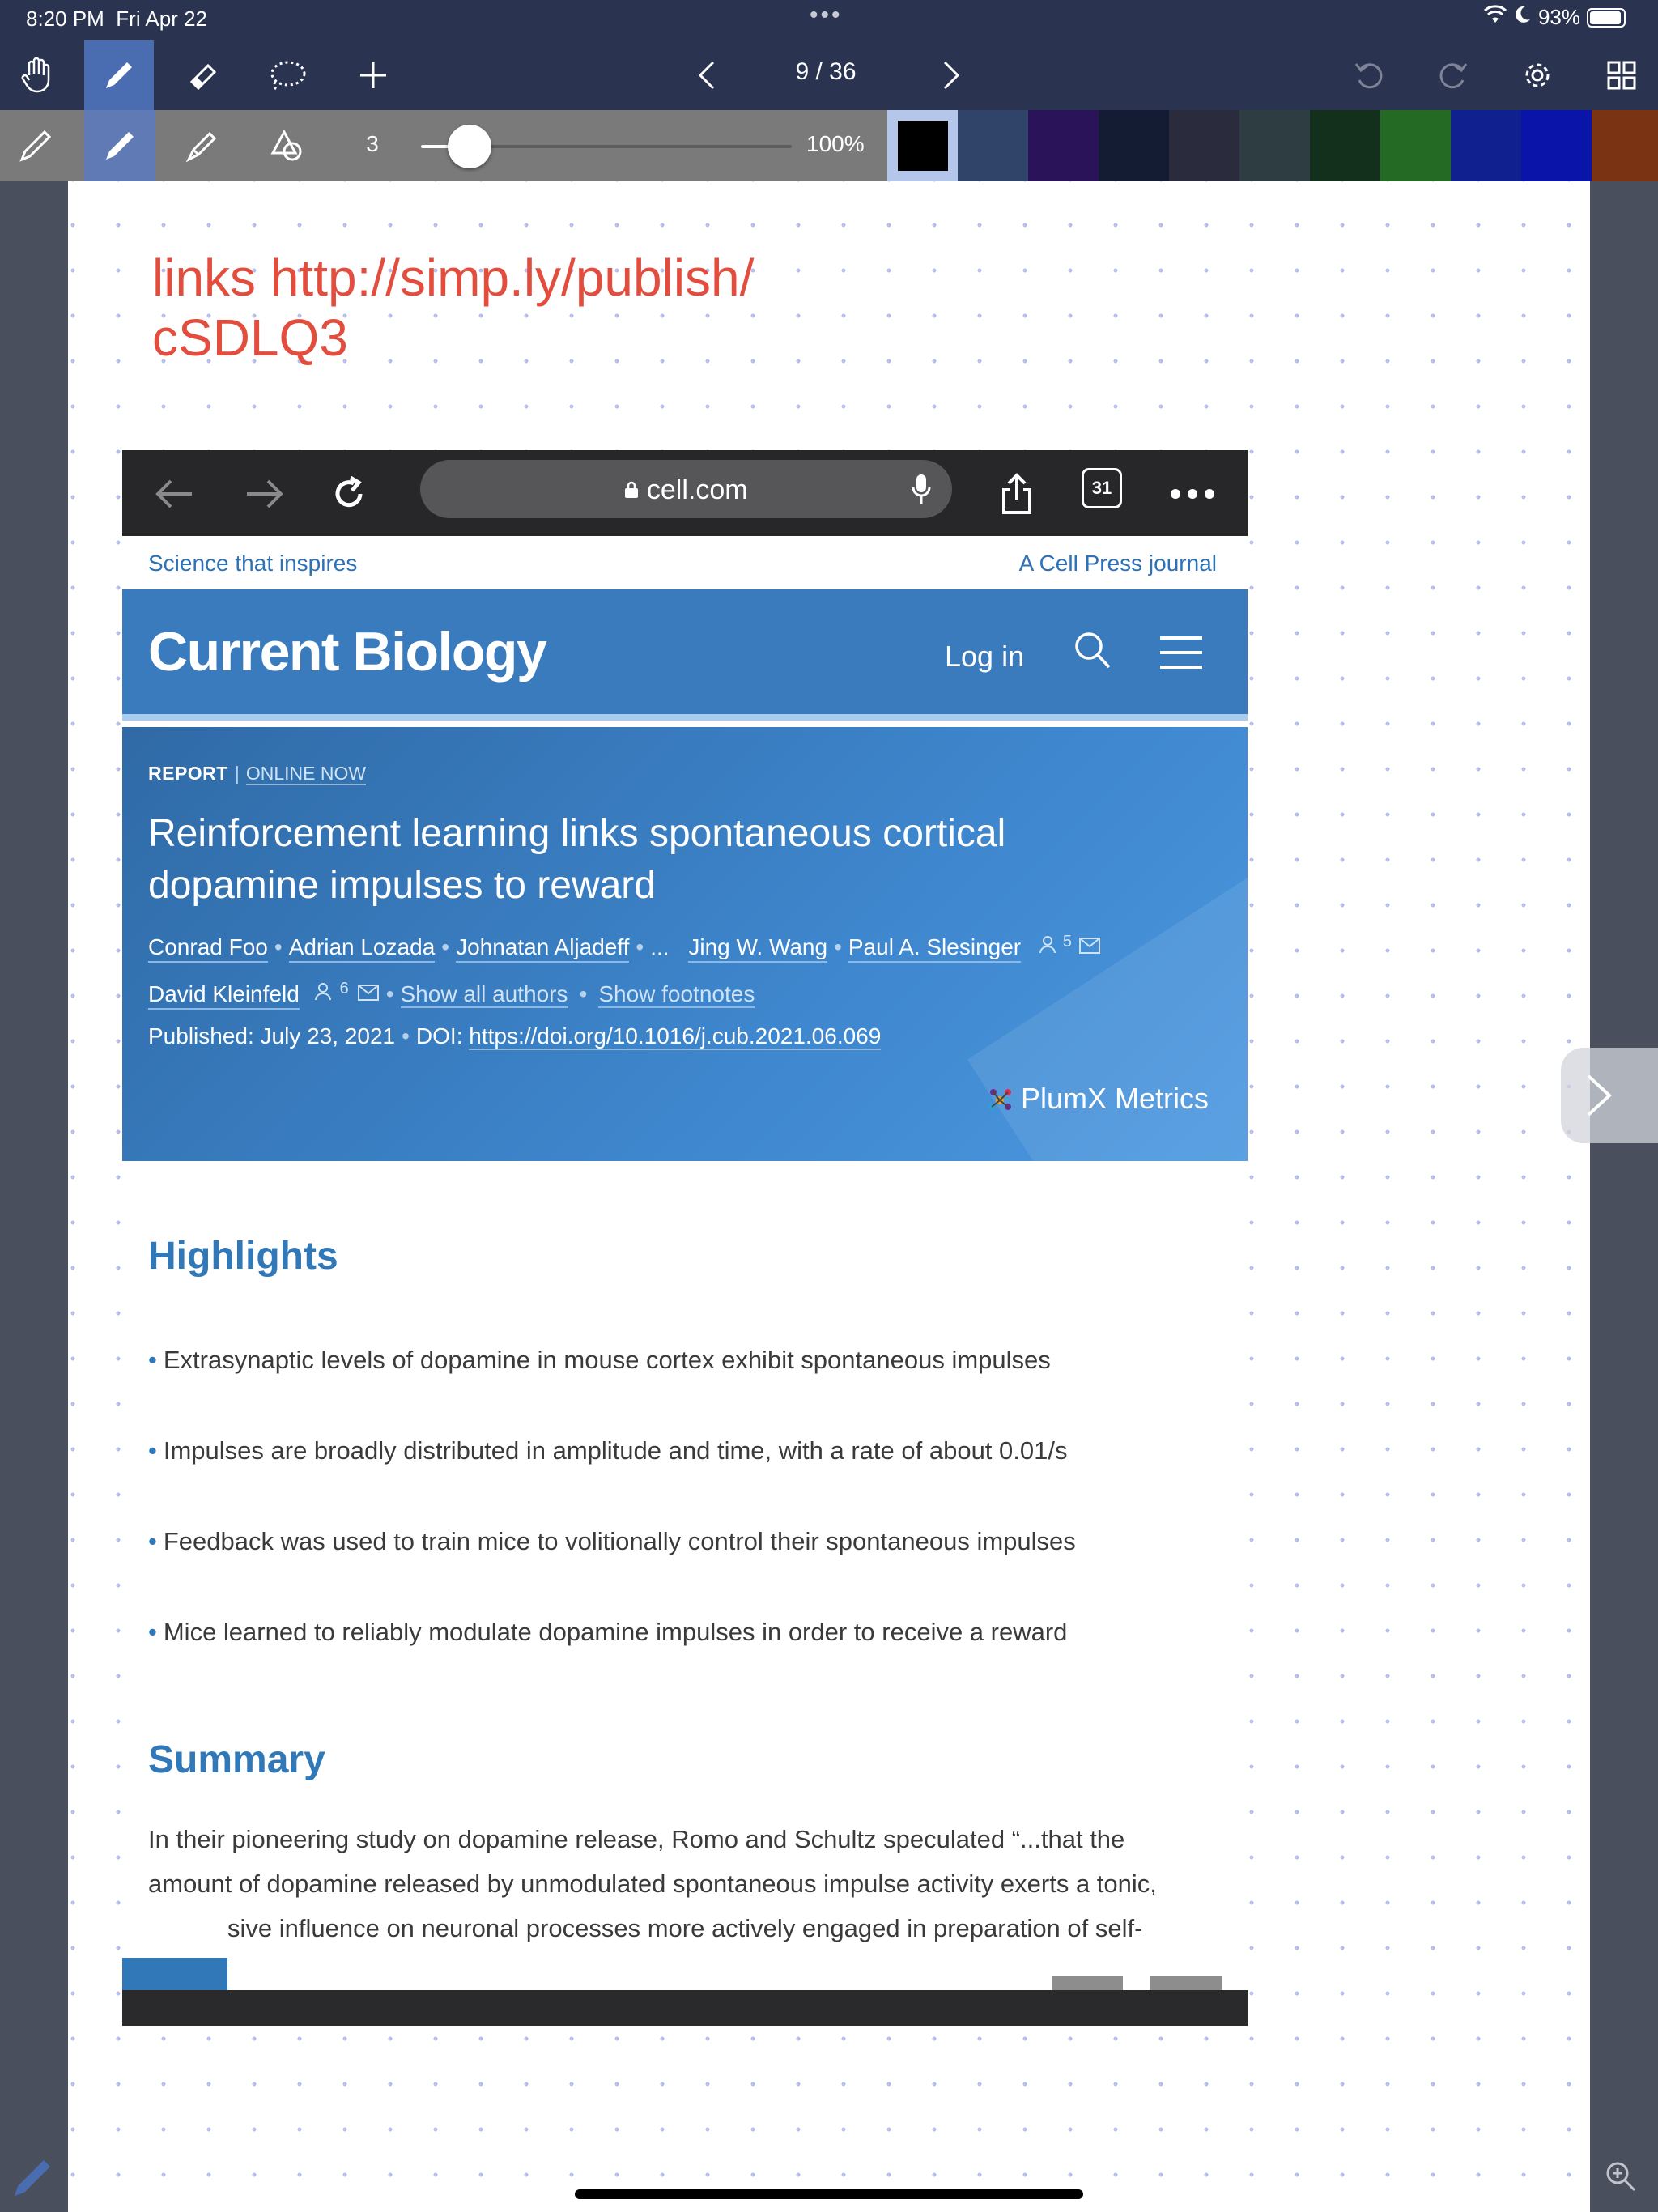  I want to click on slider-thumb, so click(469, 146).